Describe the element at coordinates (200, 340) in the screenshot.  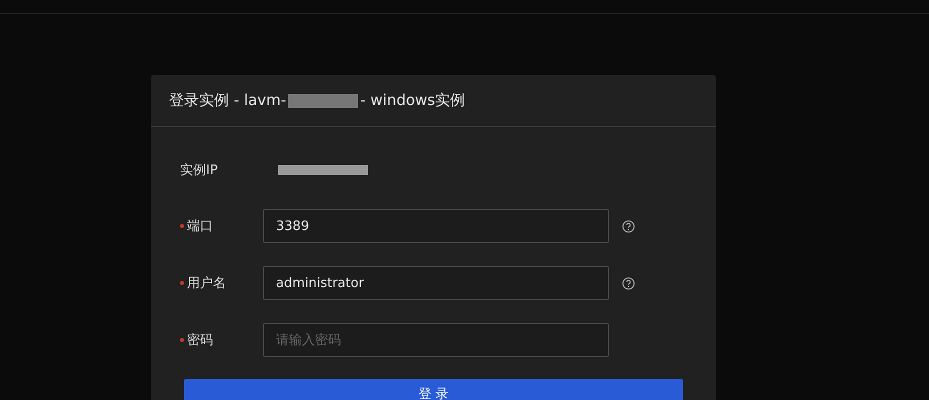
I see `field-label: 密码` at that location.